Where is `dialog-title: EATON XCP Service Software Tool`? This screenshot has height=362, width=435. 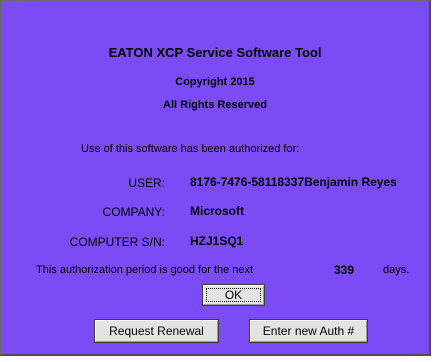 dialog-title: EATON XCP Service Software Tool is located at coordinates (215, 52).